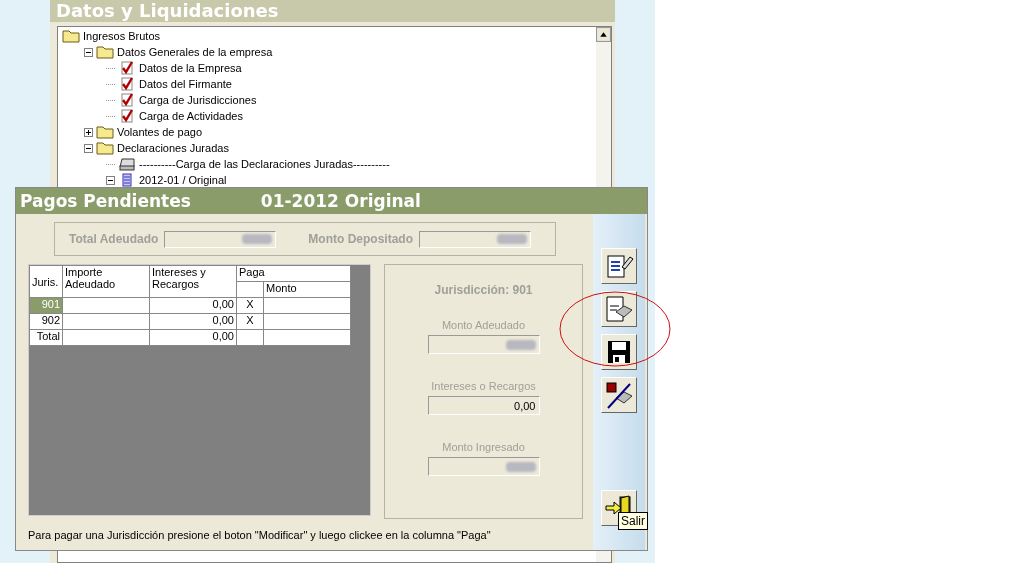 This screenshot has height=563, width=1019. What do you see at coordinates (633, 521) in the screenshot?
I see `tooltip: Salir` at bounding box center [633, 521].